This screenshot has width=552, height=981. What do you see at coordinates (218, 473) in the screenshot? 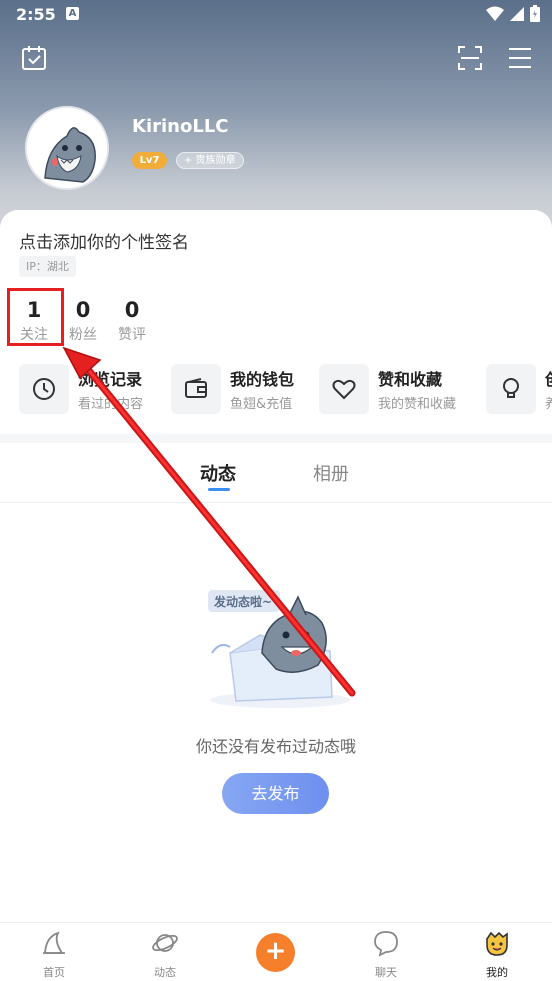
I see `tab-moments: 动态` at bounding box center [218, 473].